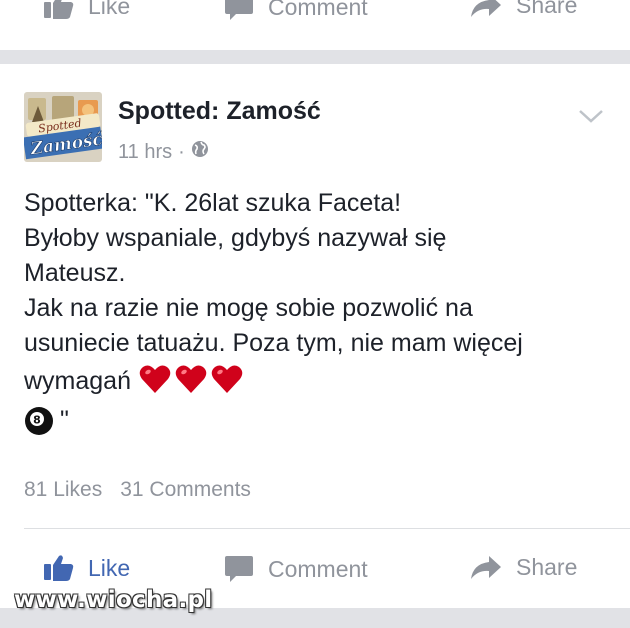 The image size is (630, 628). I want to click on post-stats: 81 Likes 31 Comments, so click(137, 490).